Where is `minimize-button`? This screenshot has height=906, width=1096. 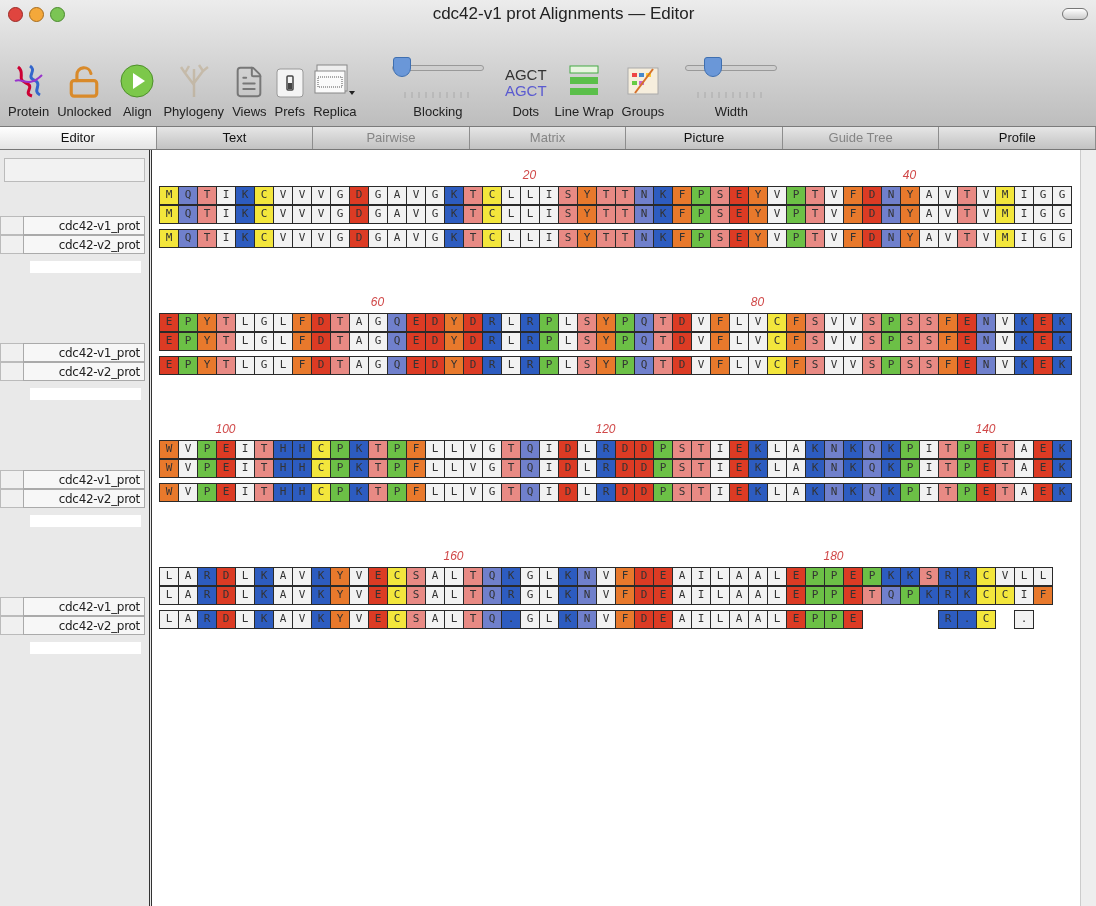
minimize-button is located at coordinates (36, 14).